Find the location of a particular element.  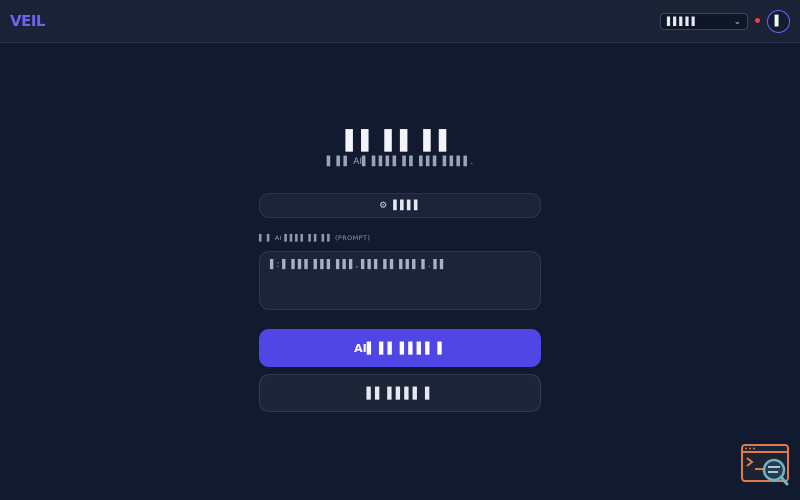

status-indicator-dot is located at coordinates (757, 20).